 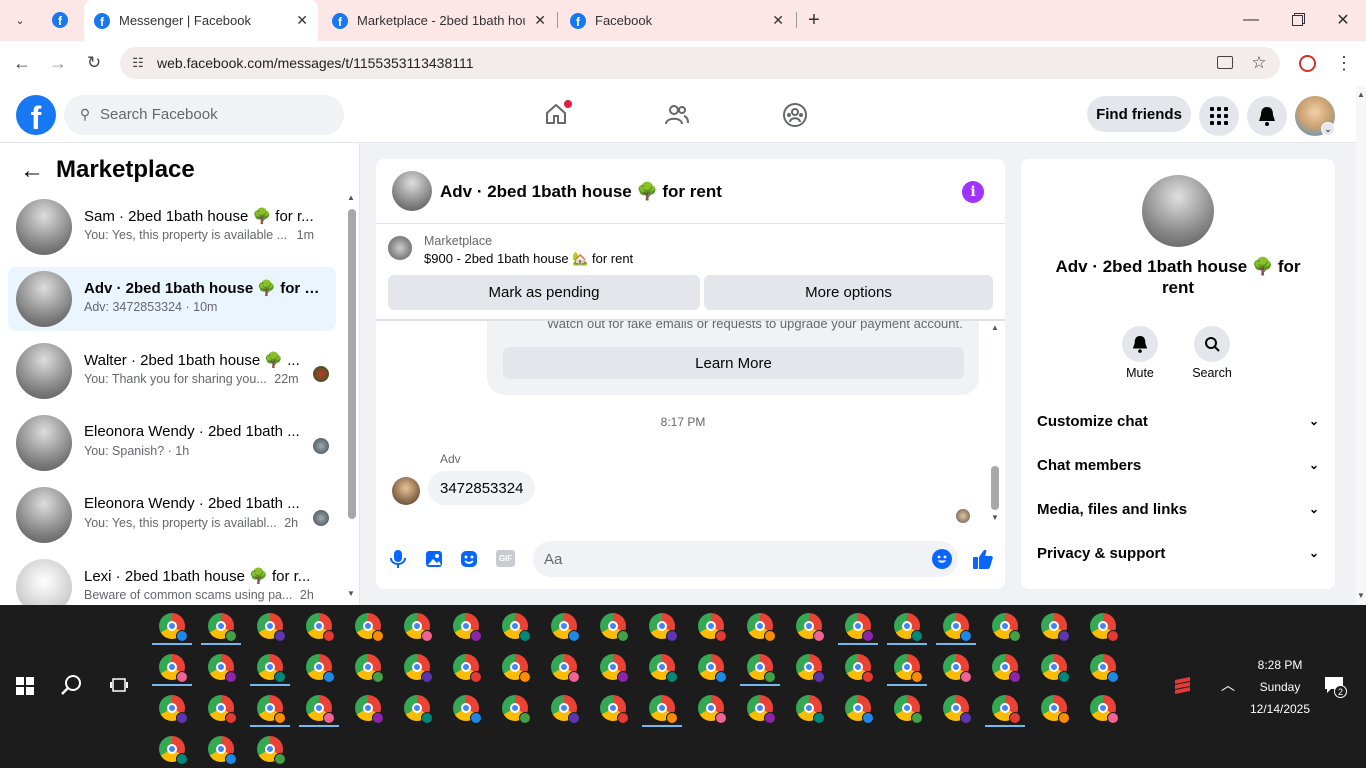 What do you see at coordinates (138, 63) in the screenshot?
I see `site-info-icon: ☷` at bounding box center [138, 63].